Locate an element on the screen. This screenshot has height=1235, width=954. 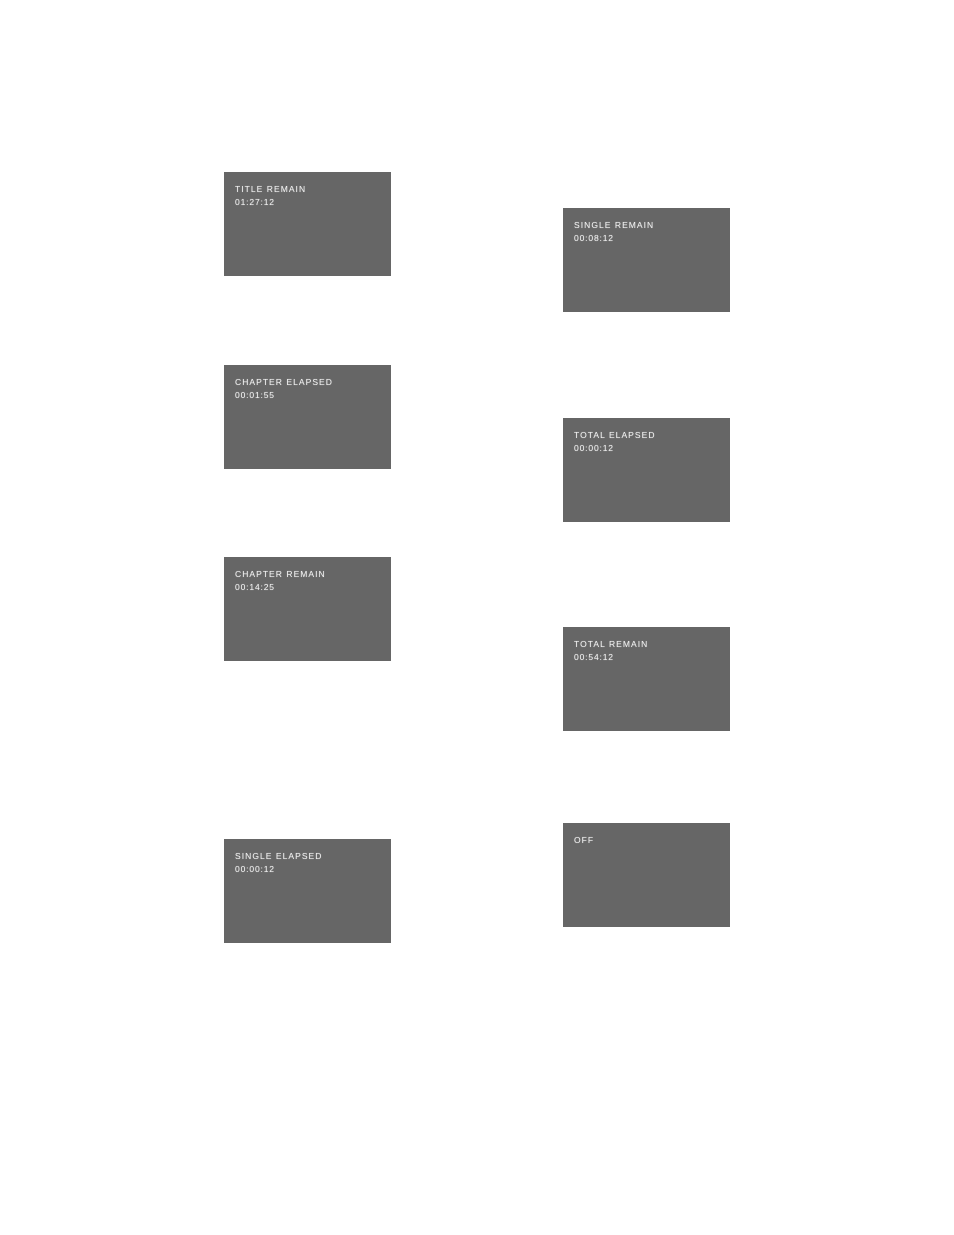
osd-mode-label: CHAPTER ELAPSED is located at coordinates (284, 382).